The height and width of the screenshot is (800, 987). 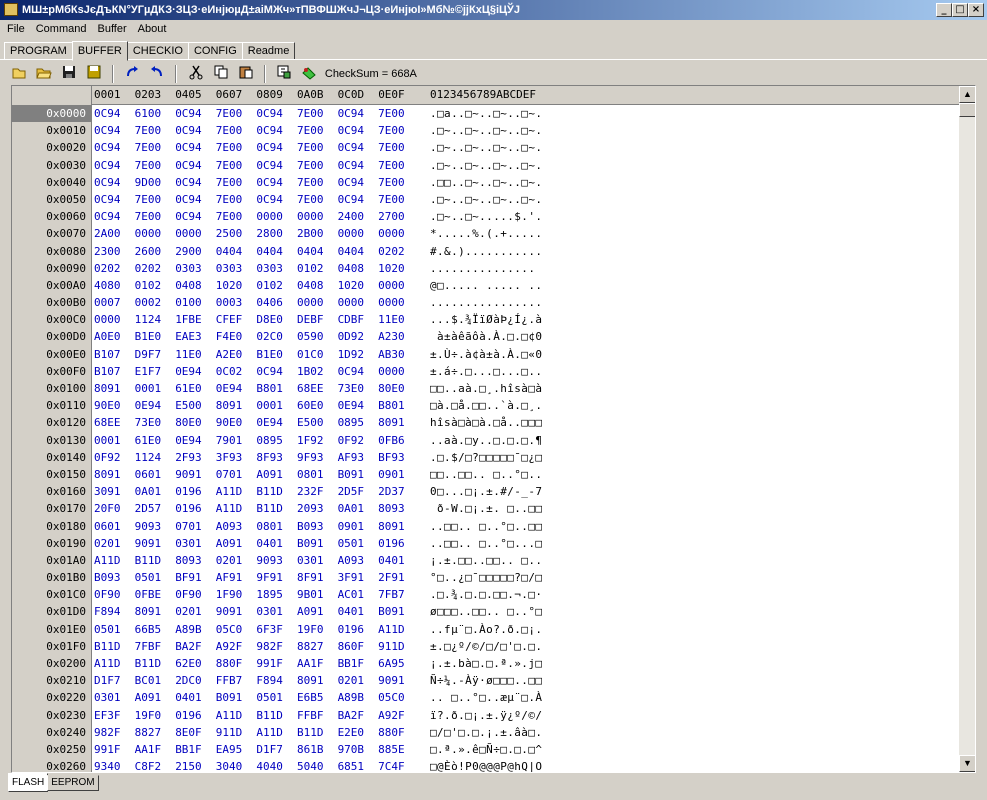 What do you see at coordinates (94, 74) in the screenshot?
I see `save-as-icon` at bounding box center [94, 74].